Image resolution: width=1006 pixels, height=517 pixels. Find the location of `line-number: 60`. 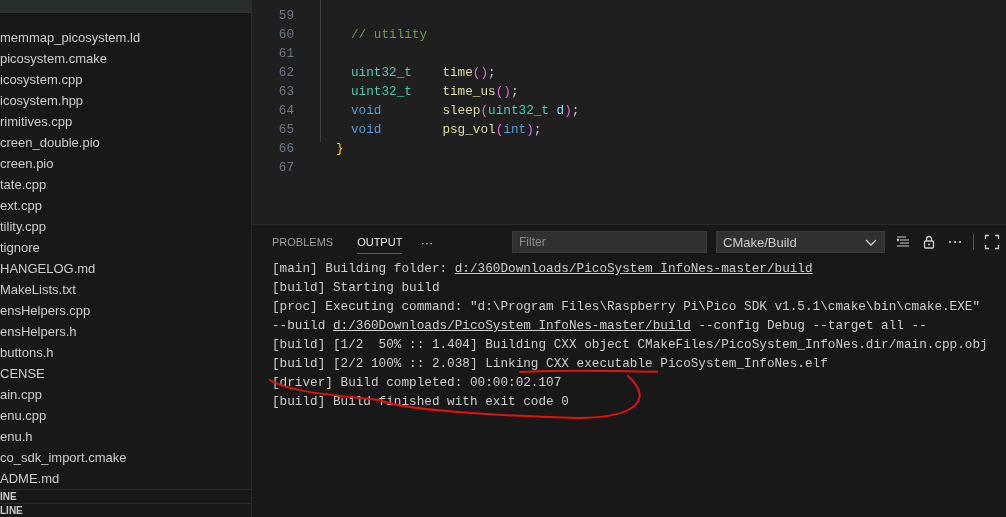

line-number: 60 is located at coordinates (285, 35).